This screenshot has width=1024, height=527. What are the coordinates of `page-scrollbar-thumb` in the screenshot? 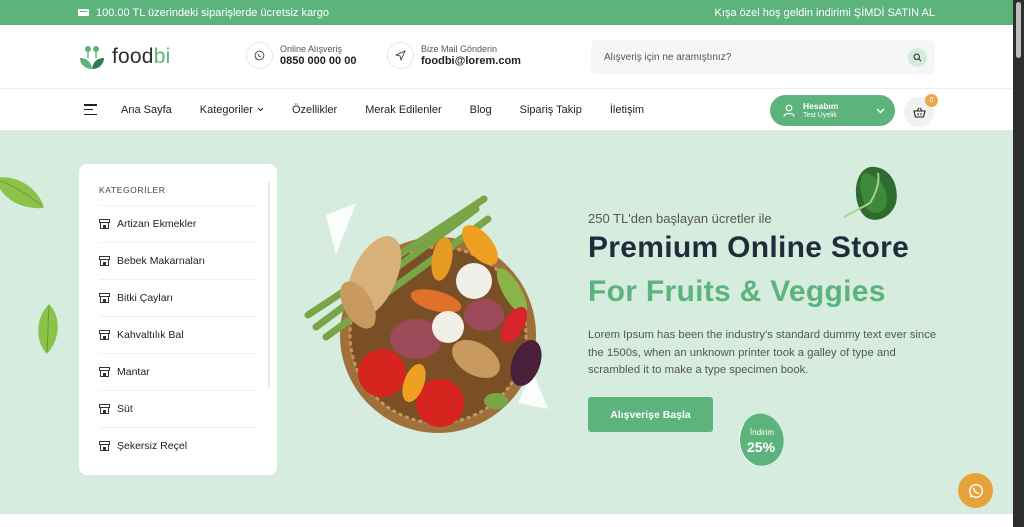 It's located at (1018, 30).